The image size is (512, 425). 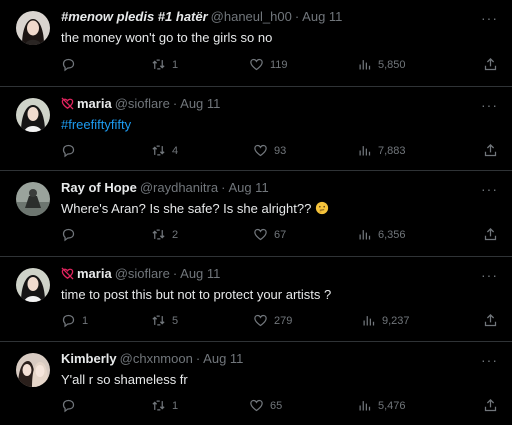 What do you see at coordinates (89, 358) in the screenshot?
I see `display-name: Kimberly` at bounding box center [89, 358].